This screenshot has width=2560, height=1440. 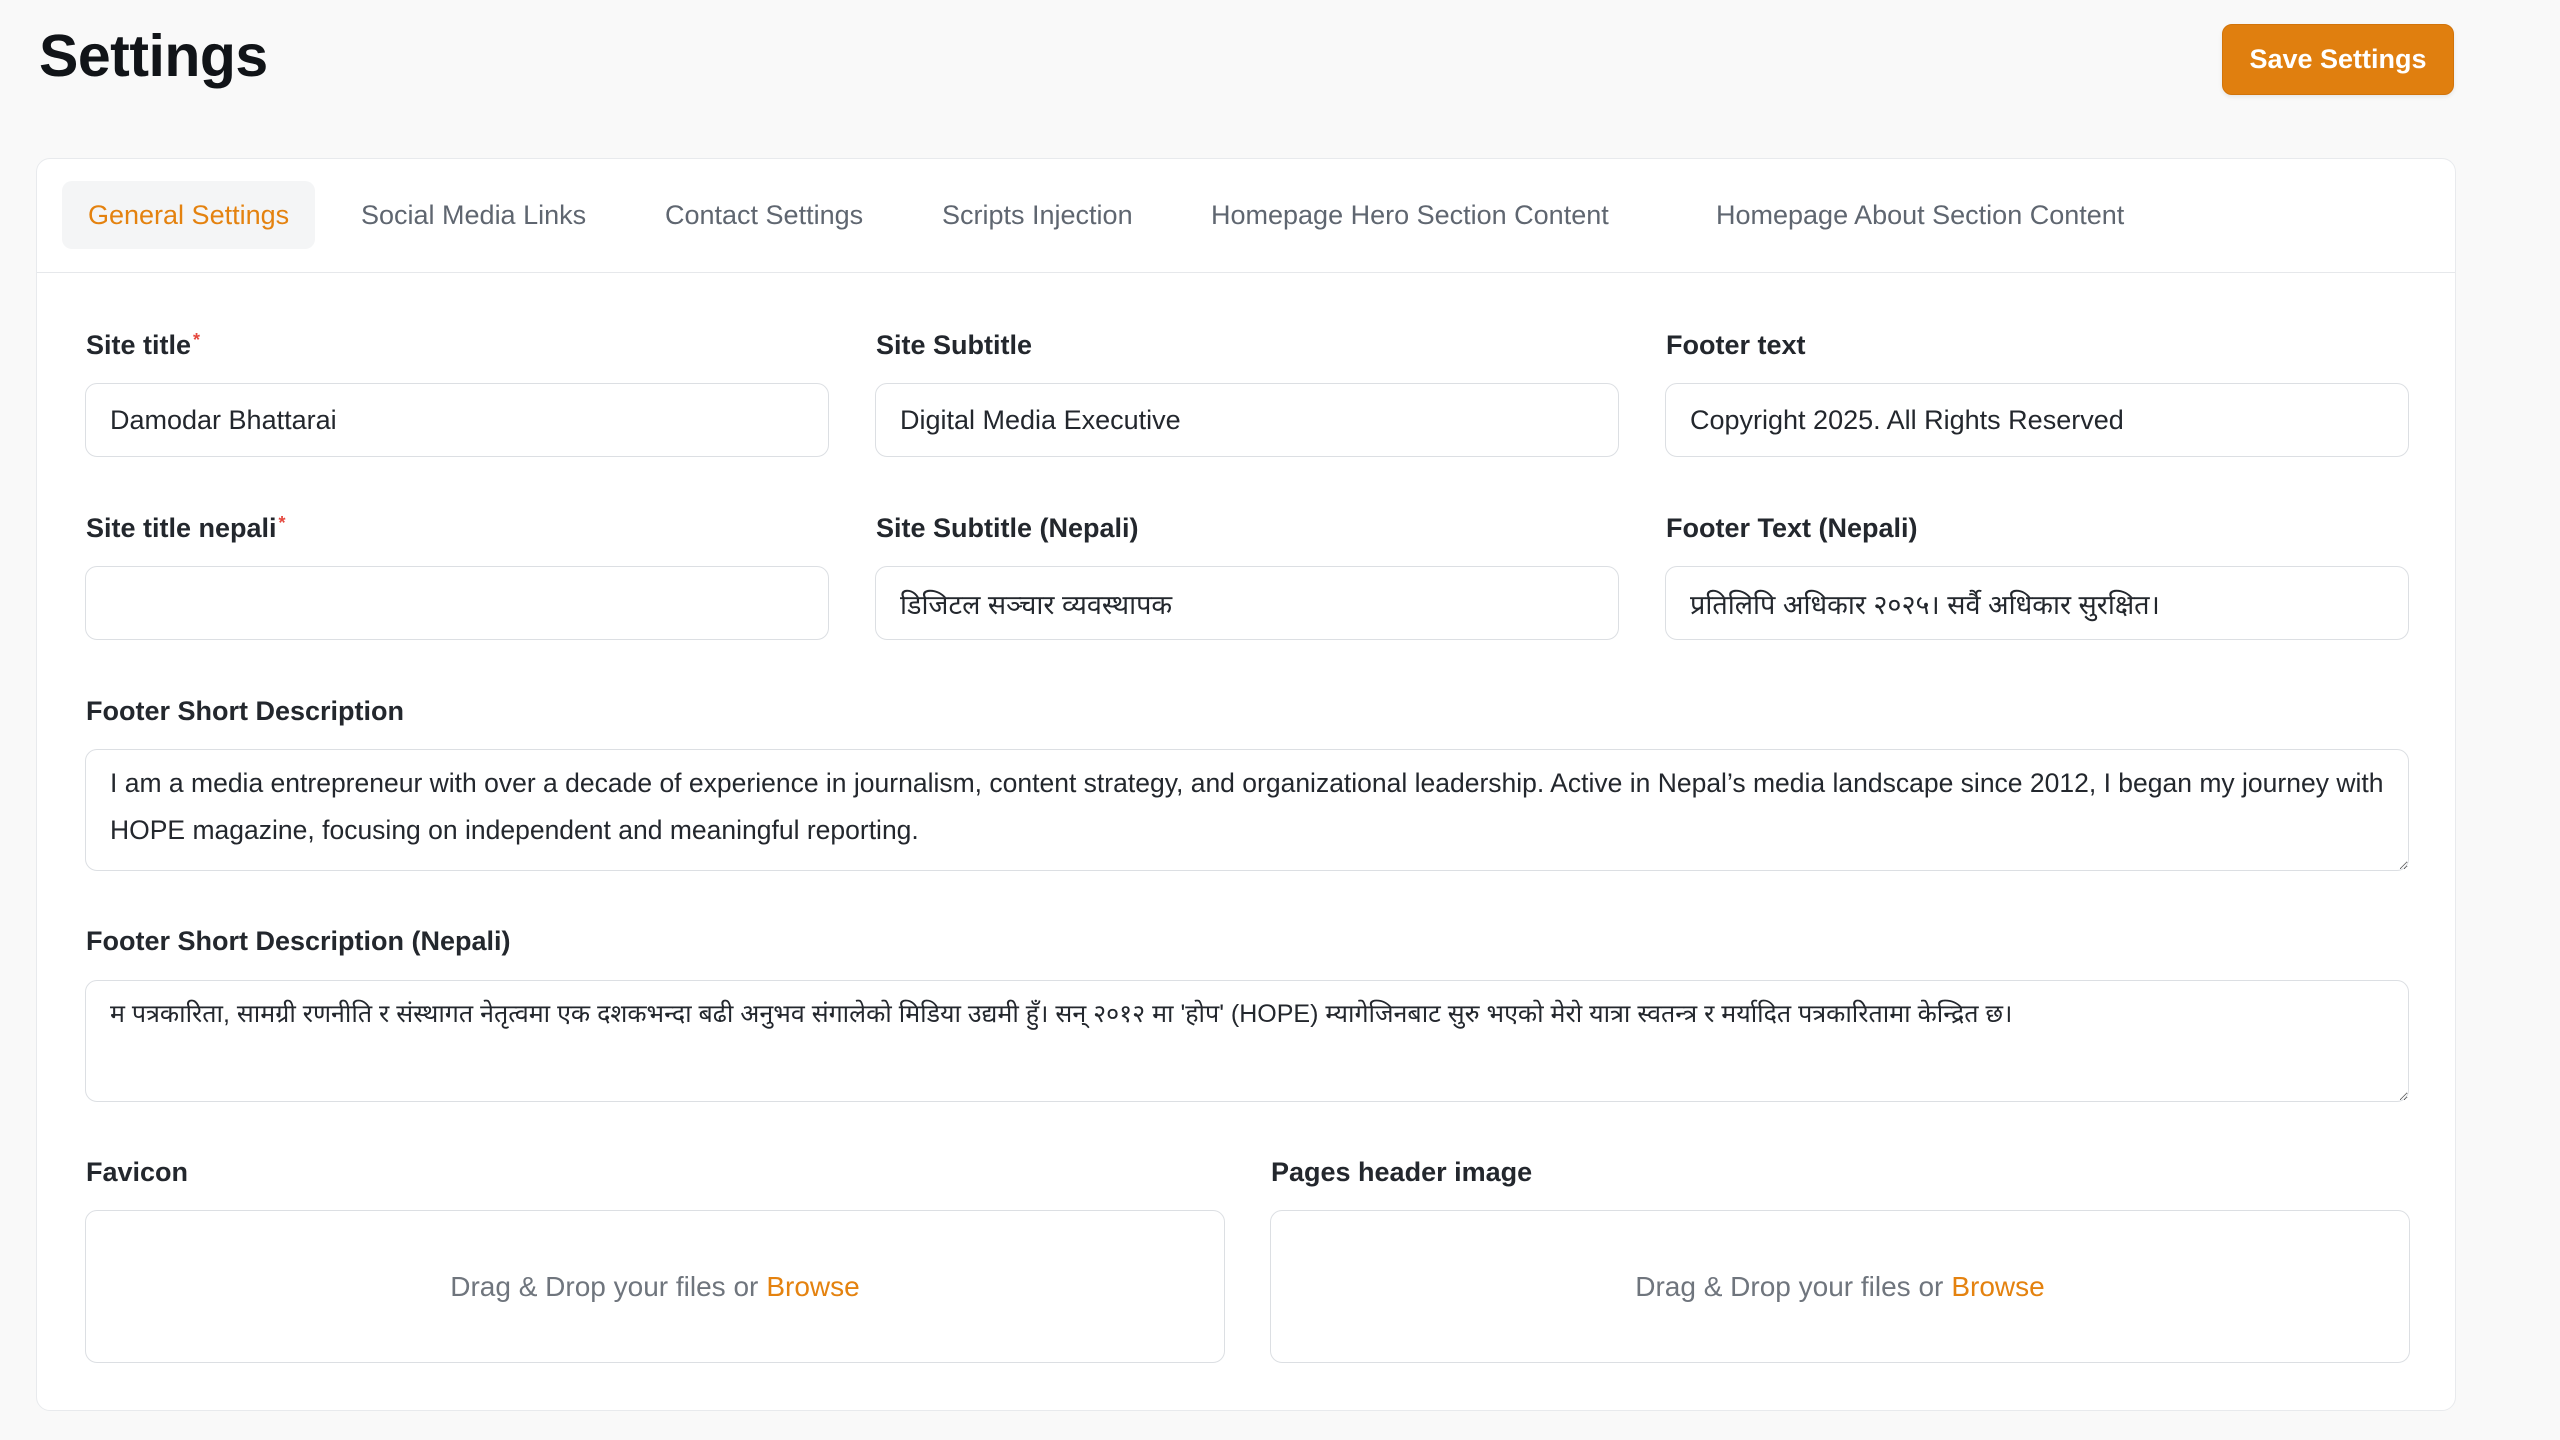 I want to click on site-title-label: Site title *, so click(x=143, y=345).